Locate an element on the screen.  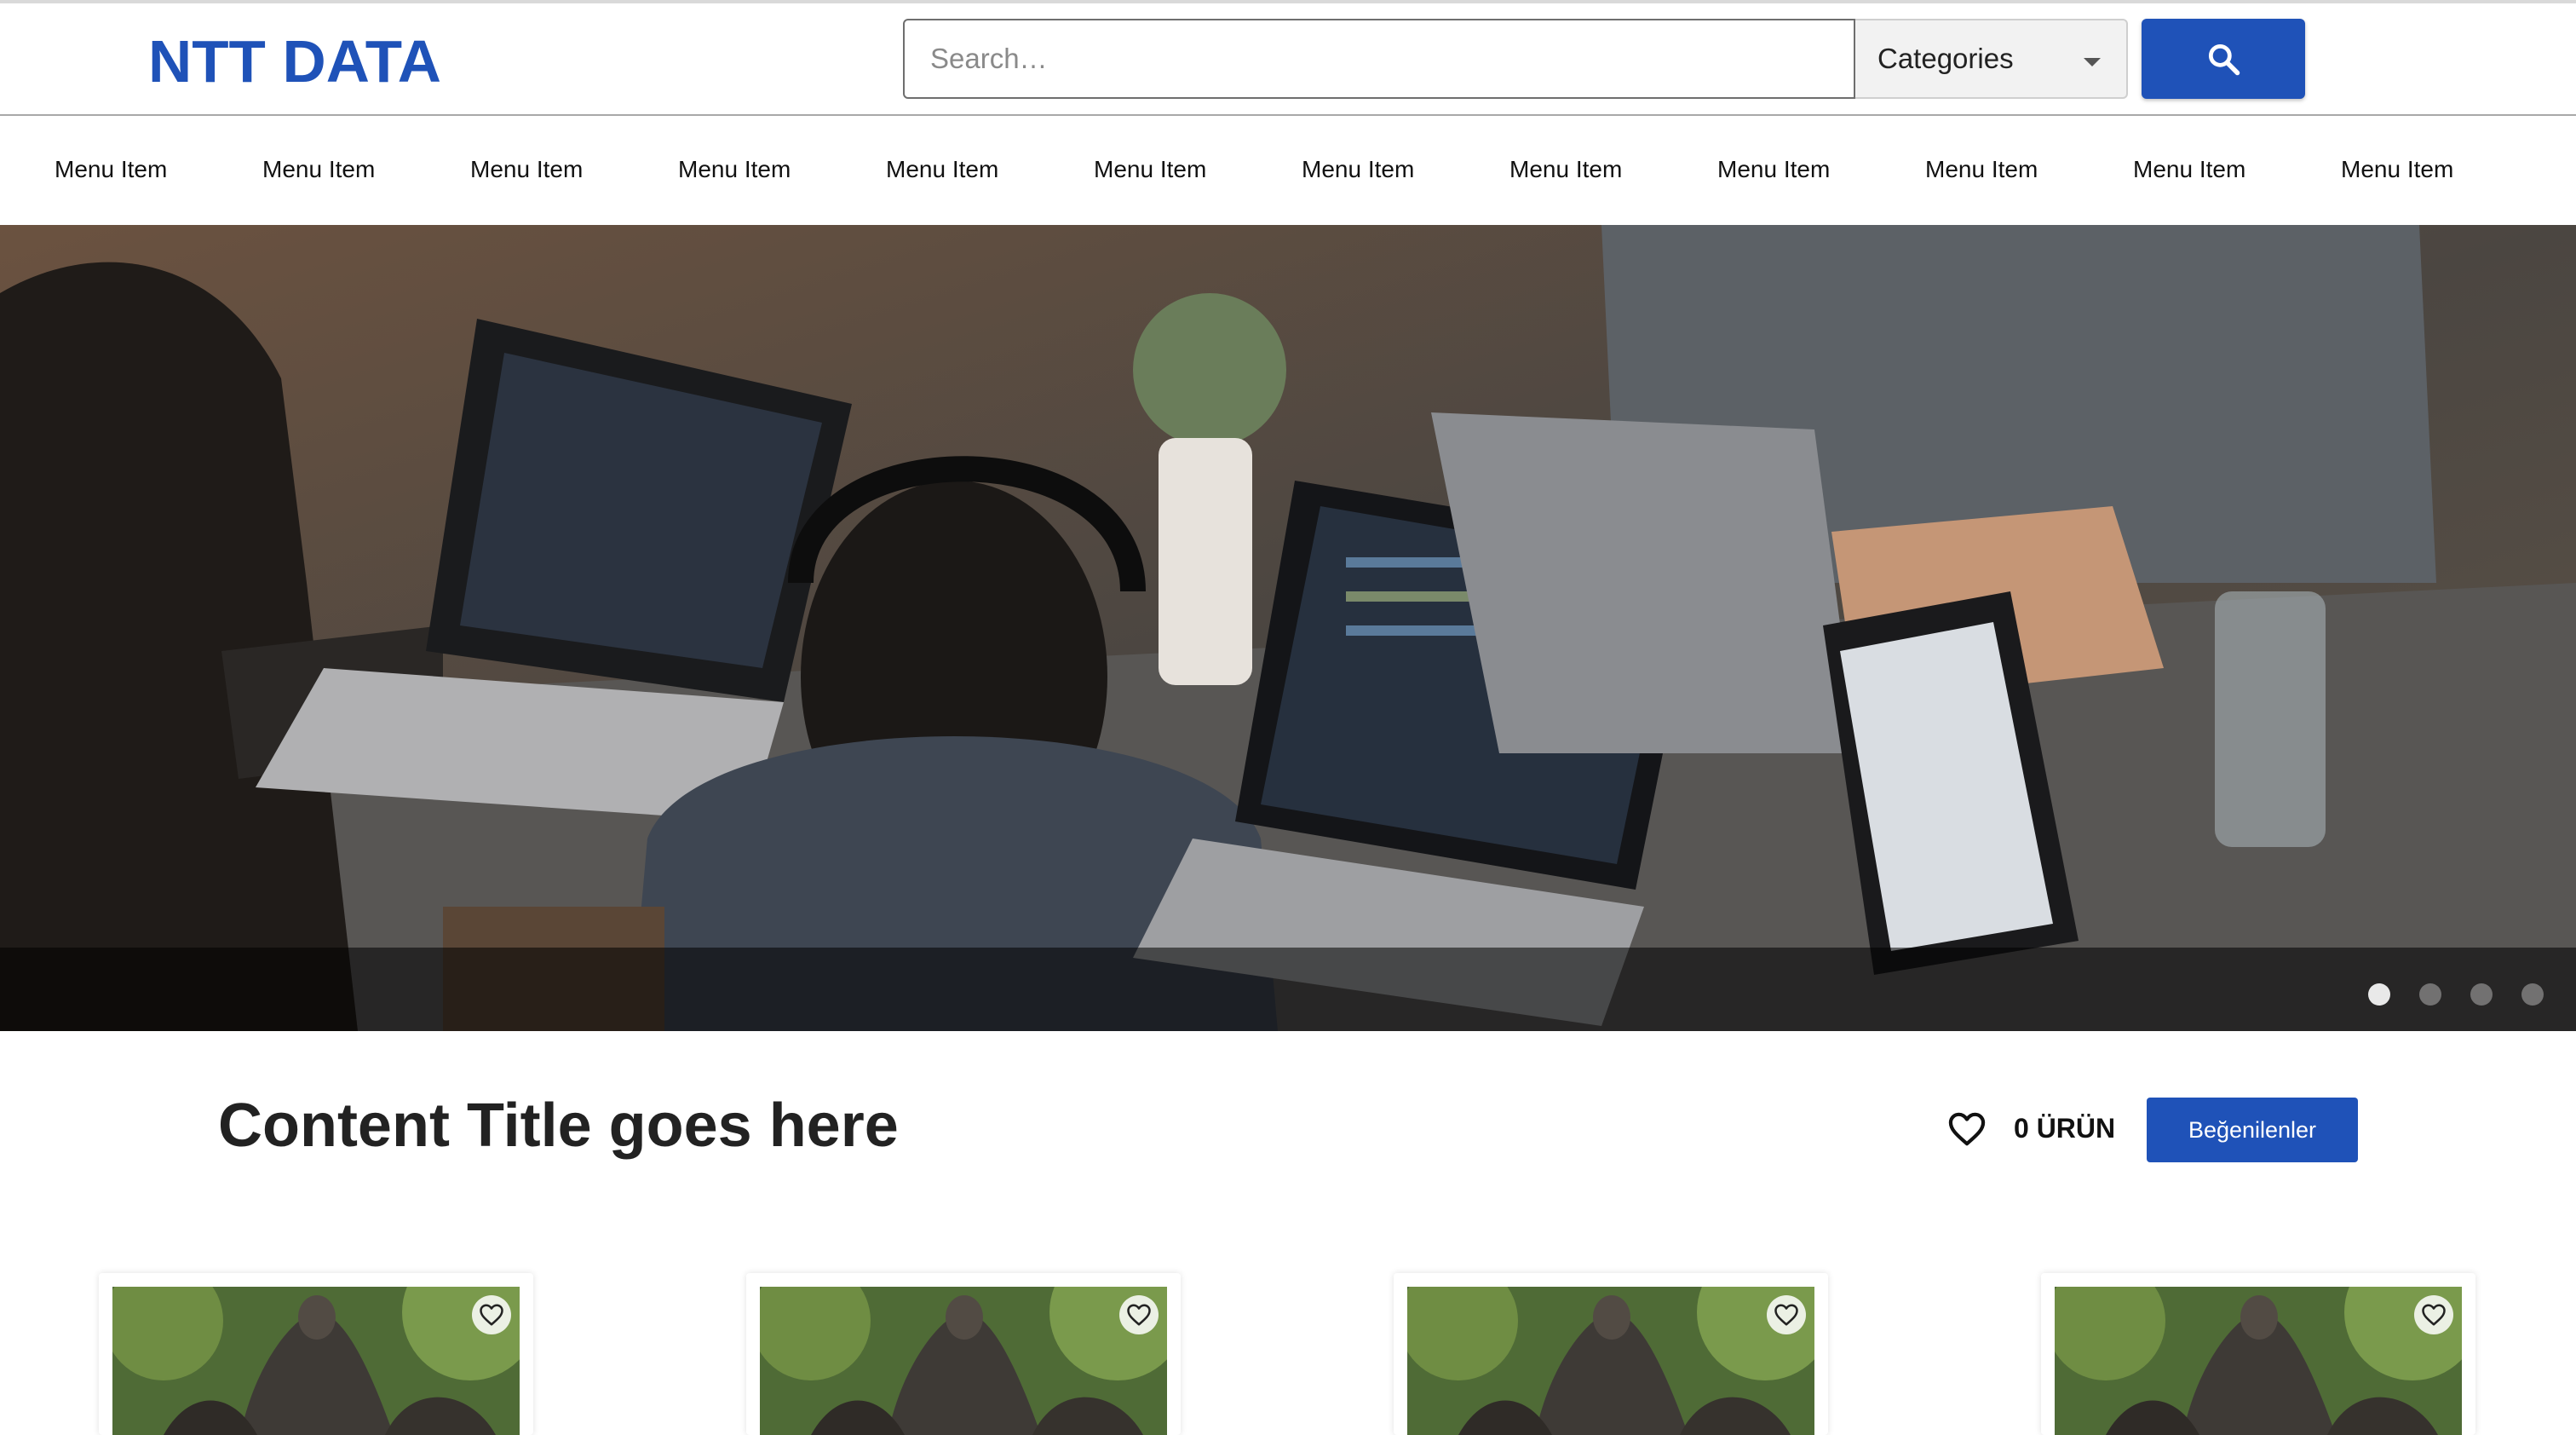
site-header: NTT DATA Categories is located at coordinates (1288, 59).